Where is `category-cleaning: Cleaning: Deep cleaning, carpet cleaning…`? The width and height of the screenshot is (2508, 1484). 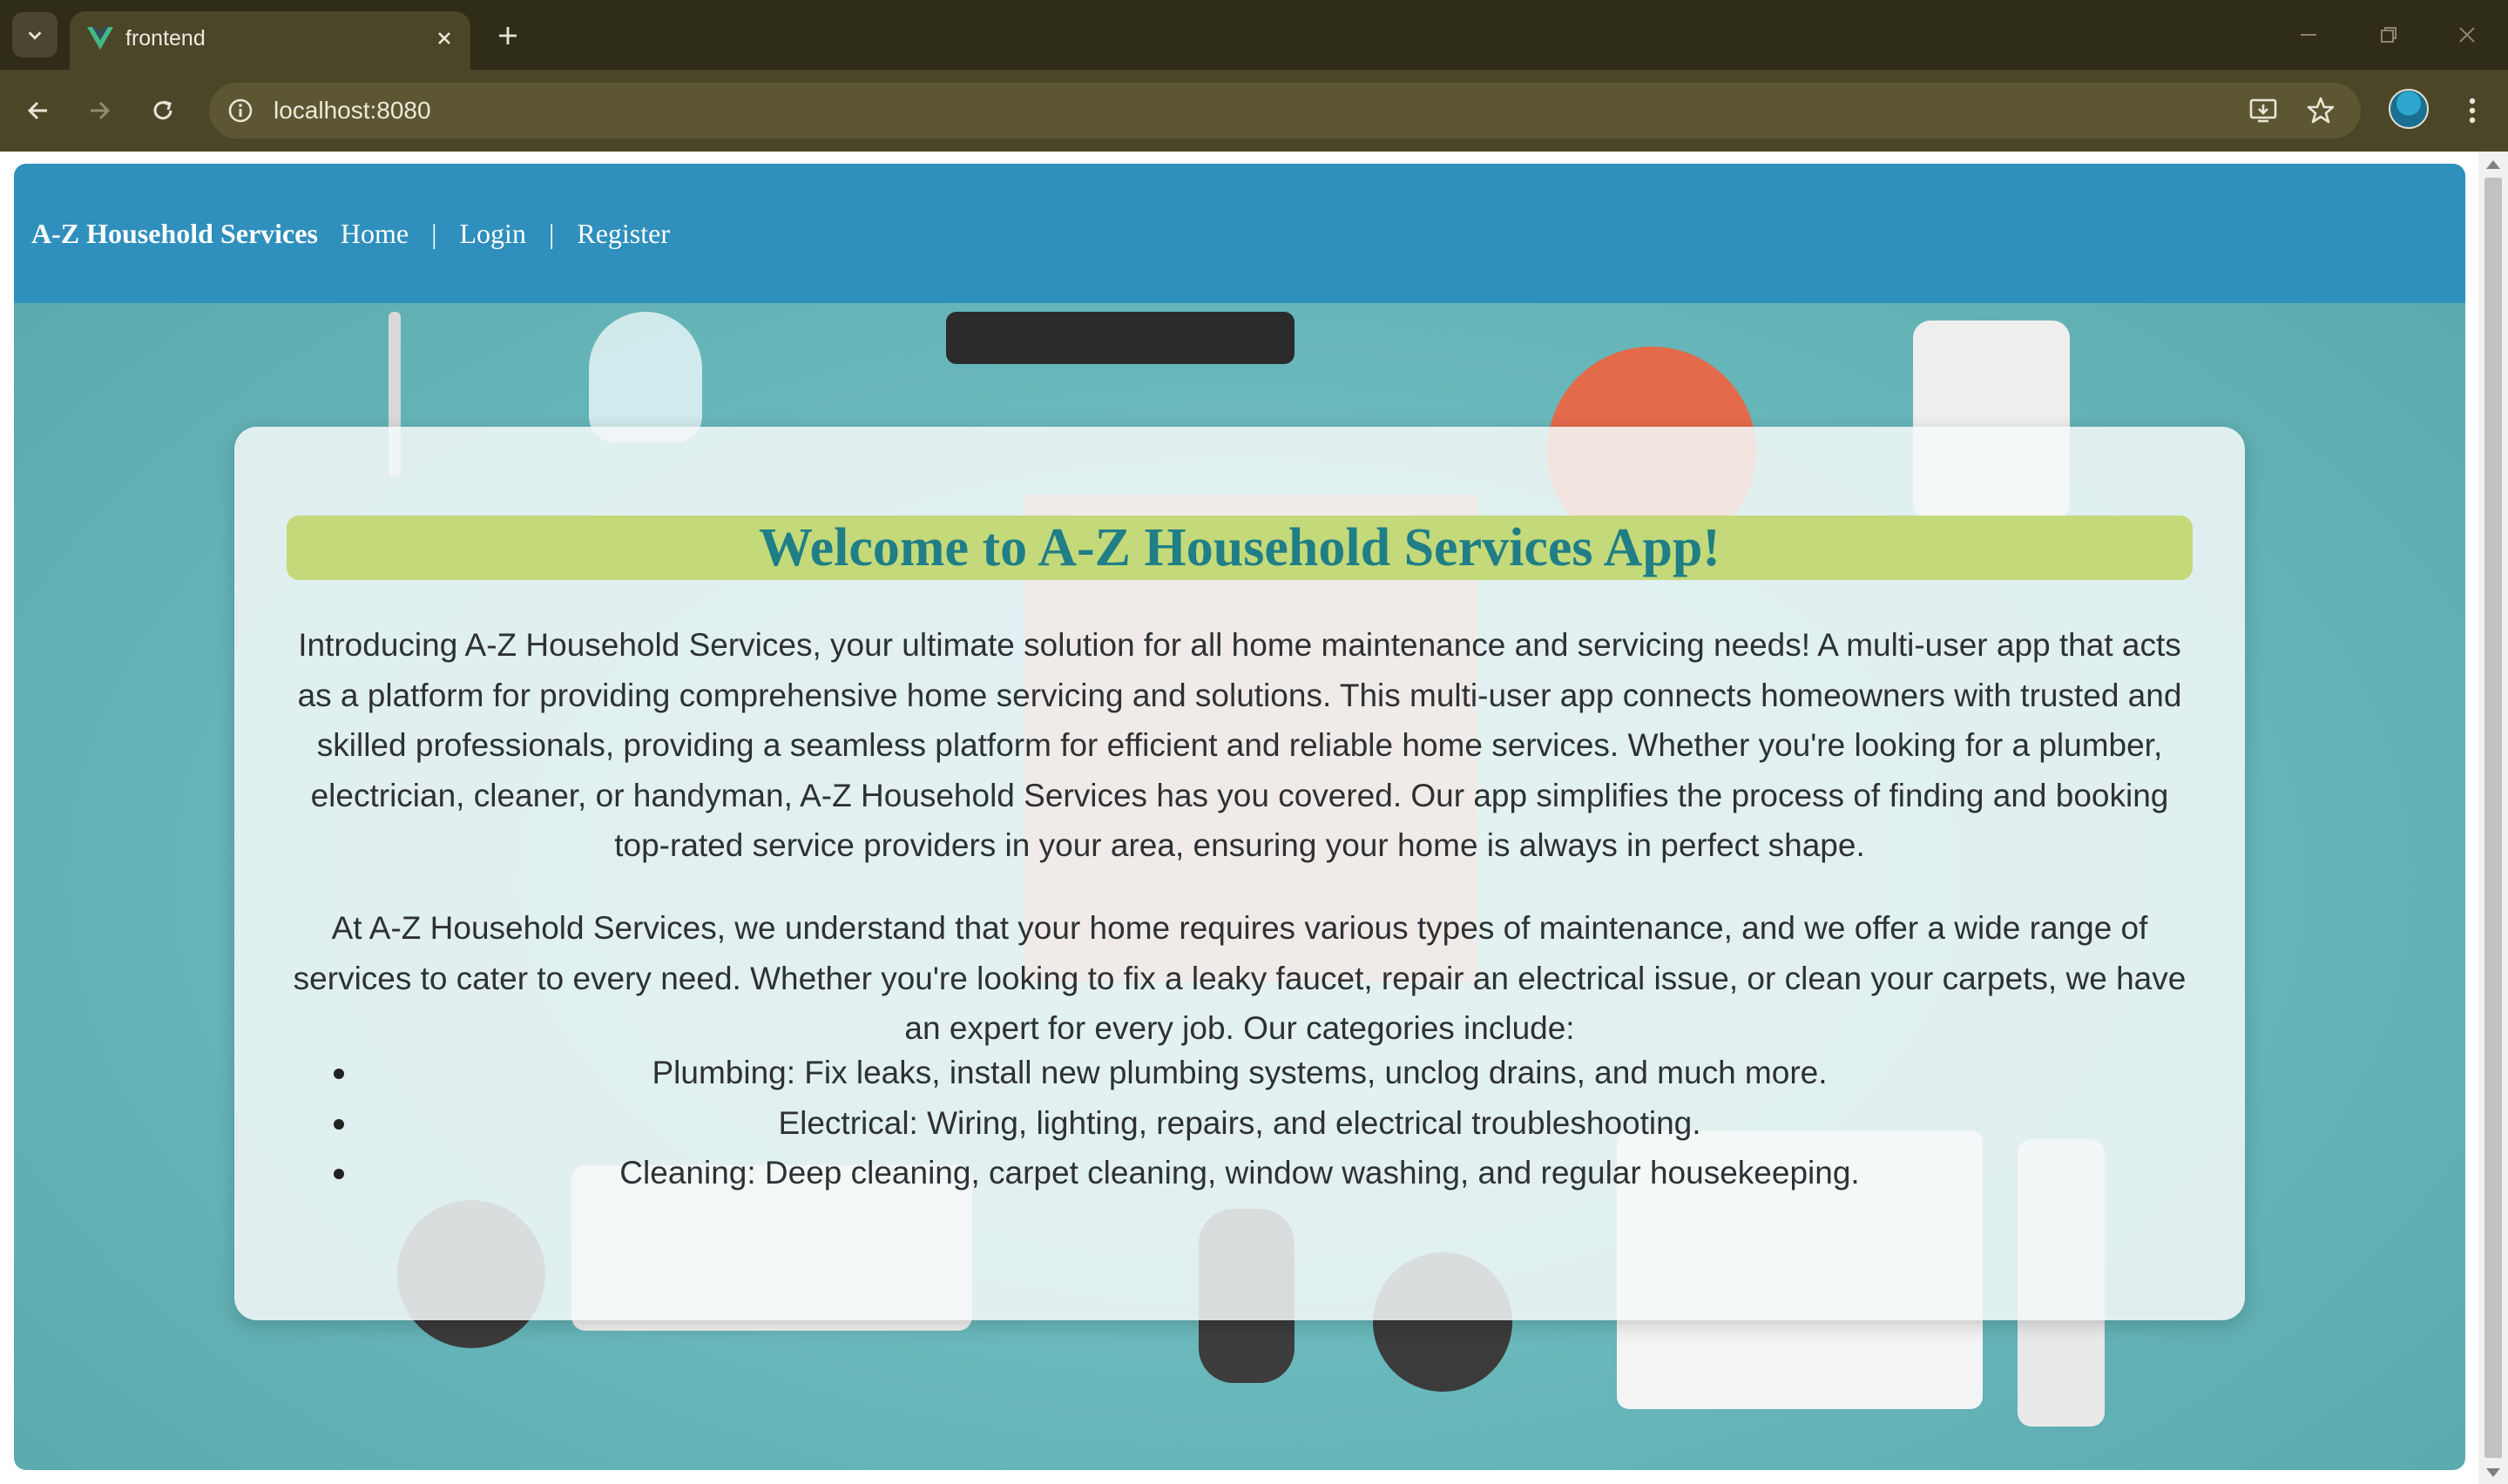
category-cleaning: Cleaning: Deep cleaning, carpet cleaning… is located at coordinates (1239, 1173).